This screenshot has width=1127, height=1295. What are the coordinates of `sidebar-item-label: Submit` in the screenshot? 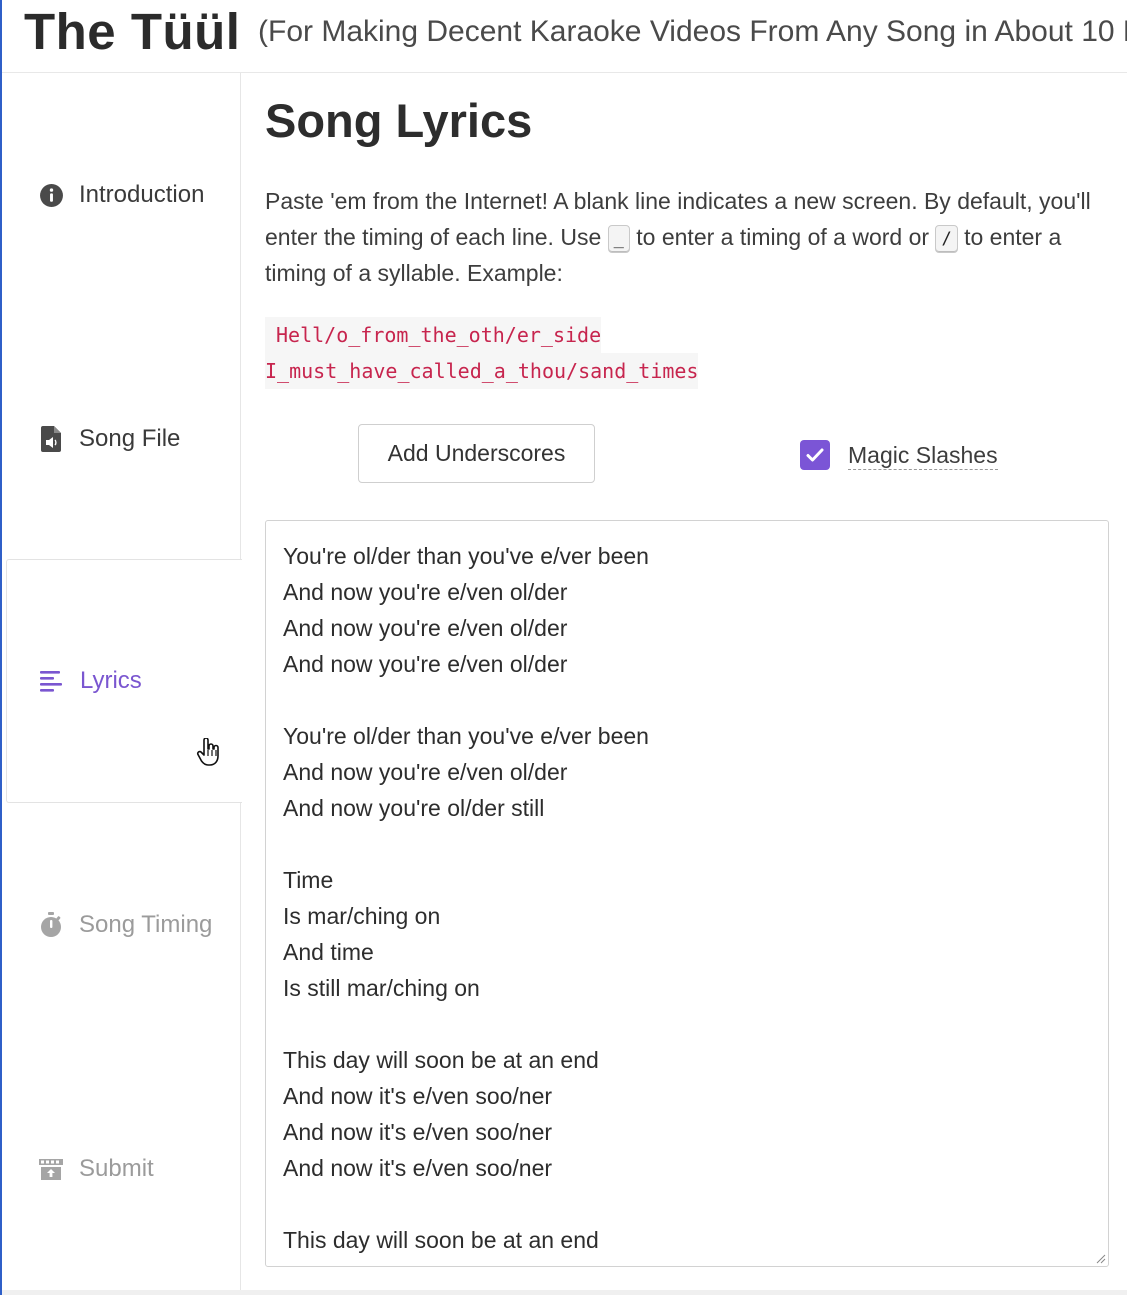 It's located at (116, 1168).